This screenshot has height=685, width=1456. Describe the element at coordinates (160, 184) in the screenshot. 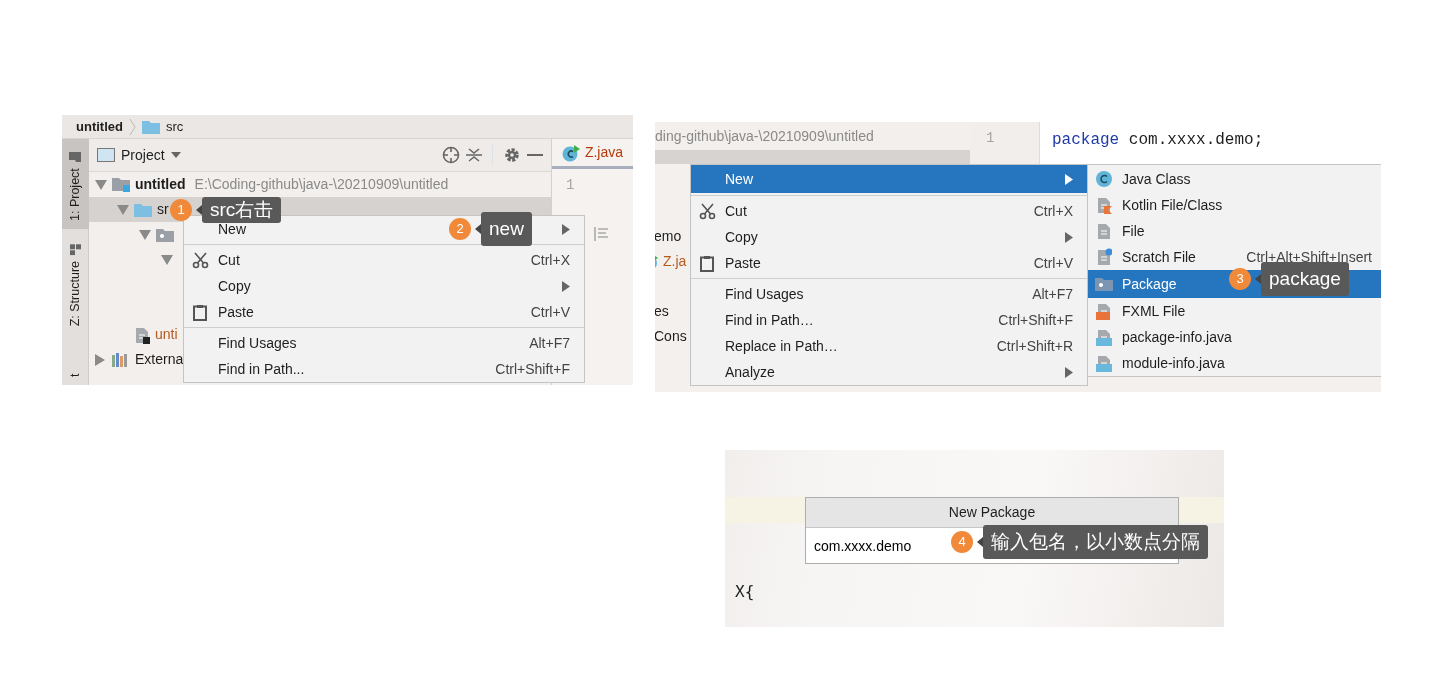

I see `tree-label: untitled` at that location.